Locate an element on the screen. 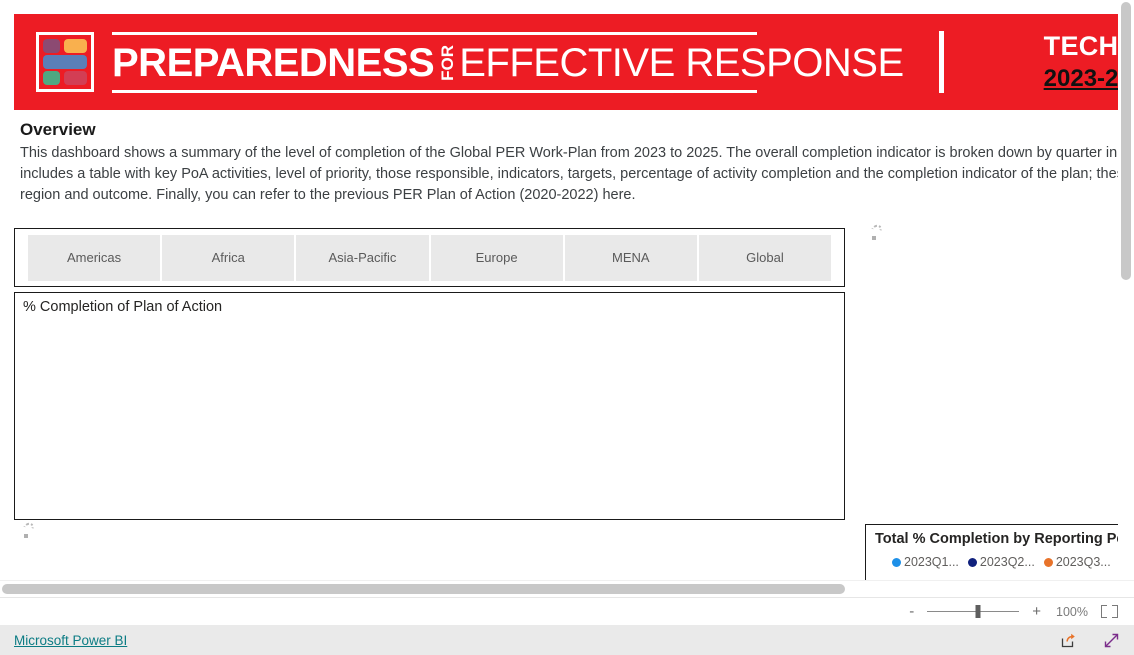 This screenshot has width=1134, height=655. loading-spinner-icon-right is located at coordinates (877, 232).